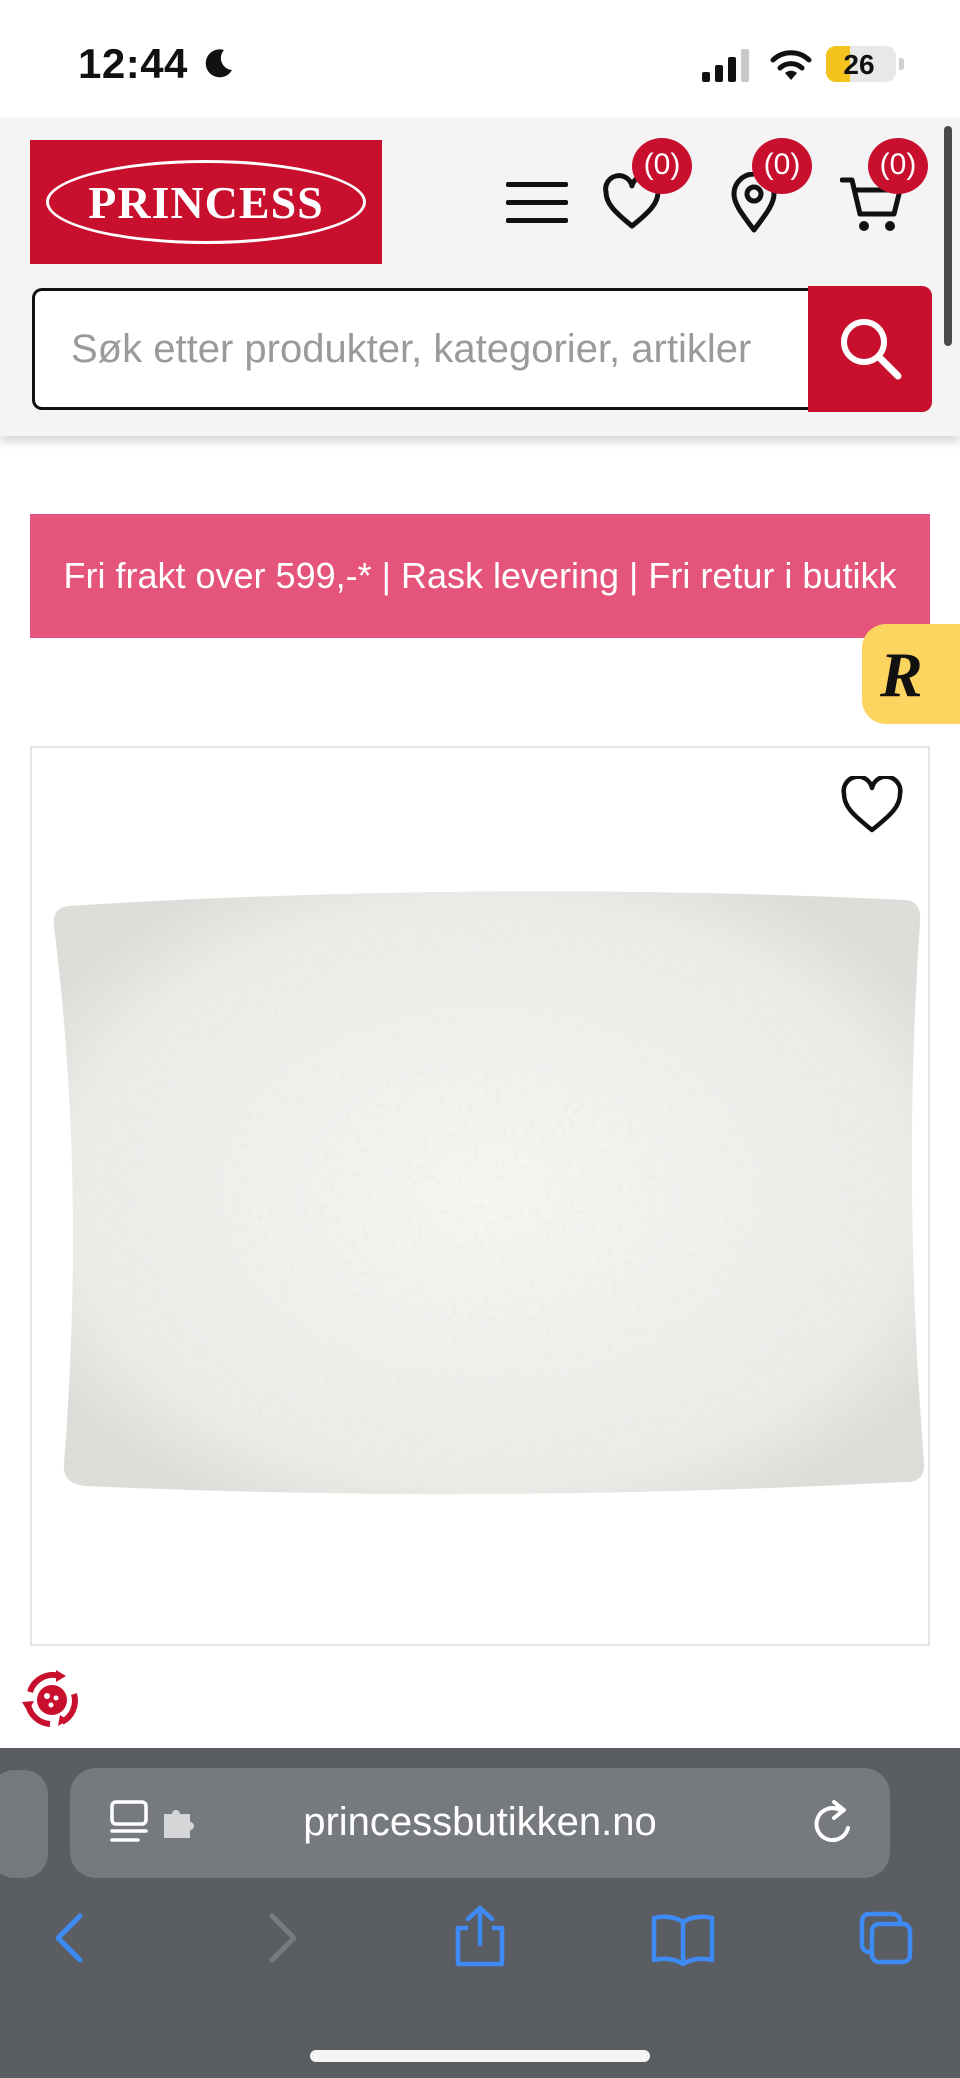  I want to click on cart-count-badge: (0), so click(898, 166).